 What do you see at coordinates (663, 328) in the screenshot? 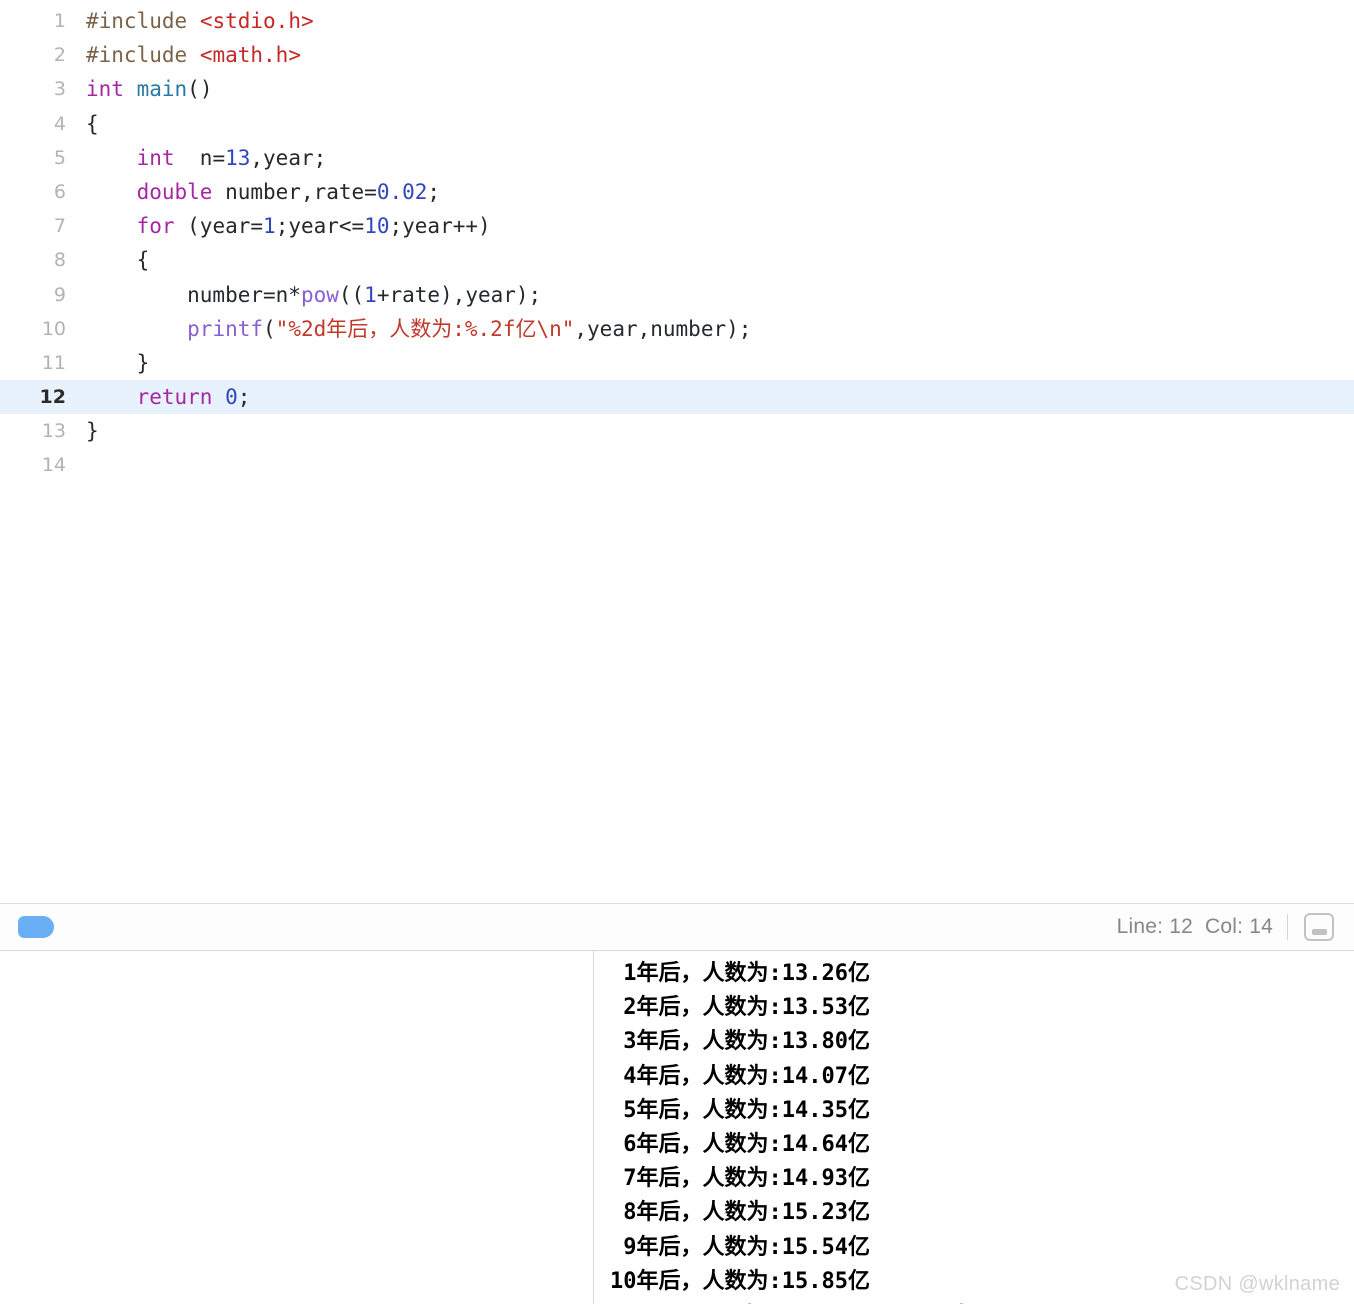
I see `token-plain: ,year,number);` at bounding box center [663, 328].